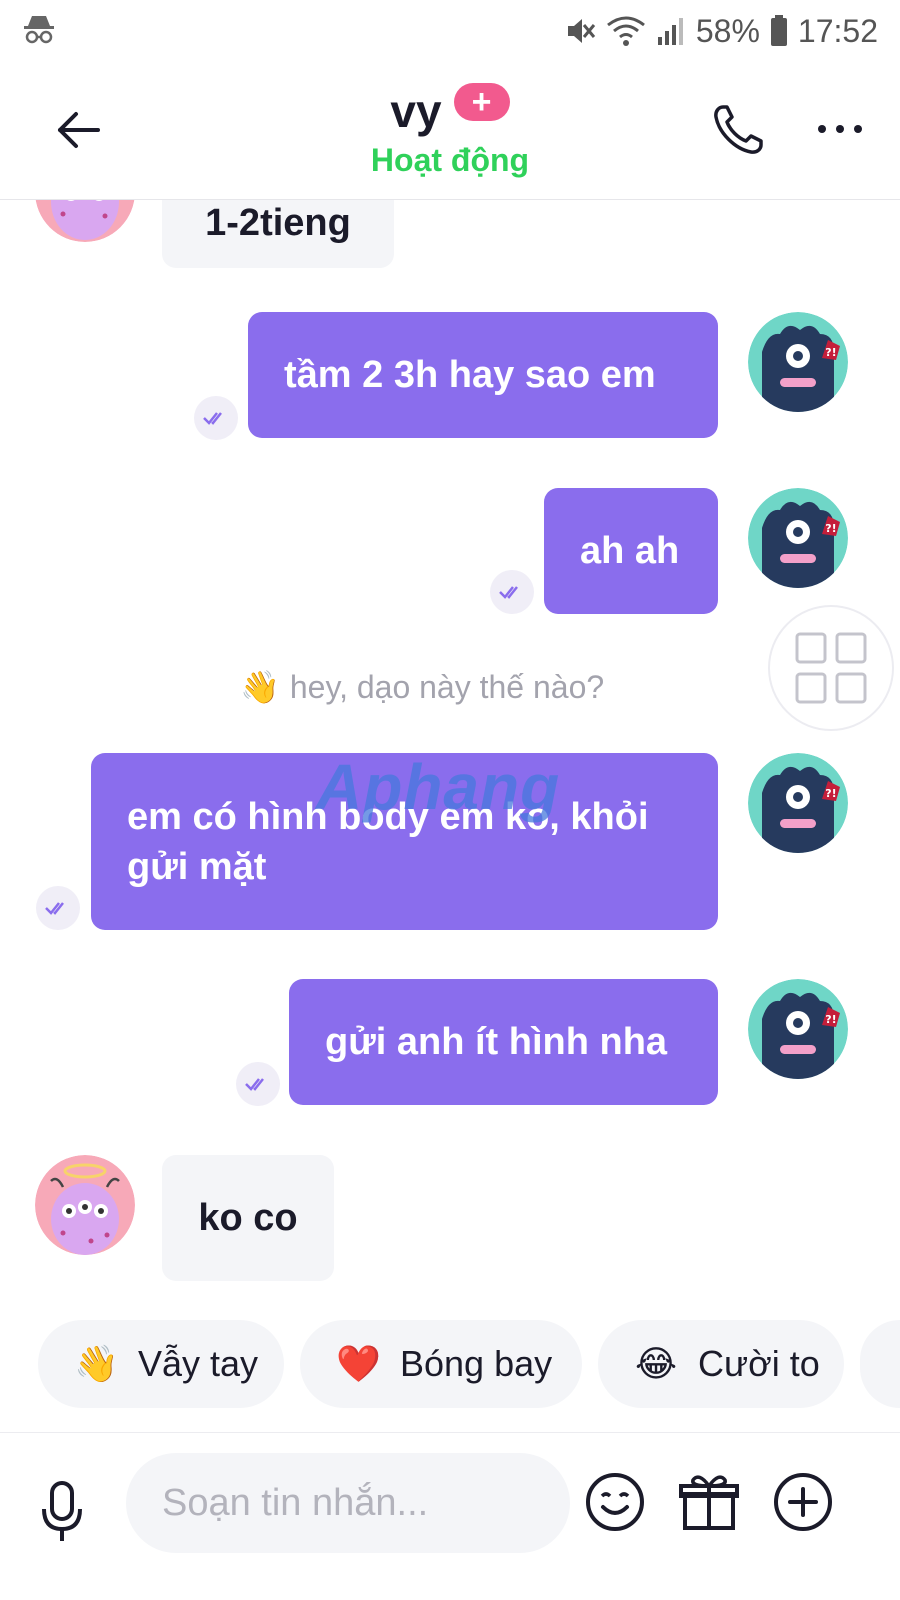 The height and width of the screenshot is (1600, 900). What do you see at coordinates (39, 31) in the screenshot?
I see `incognito-icon` at bounding box center [39, 31].